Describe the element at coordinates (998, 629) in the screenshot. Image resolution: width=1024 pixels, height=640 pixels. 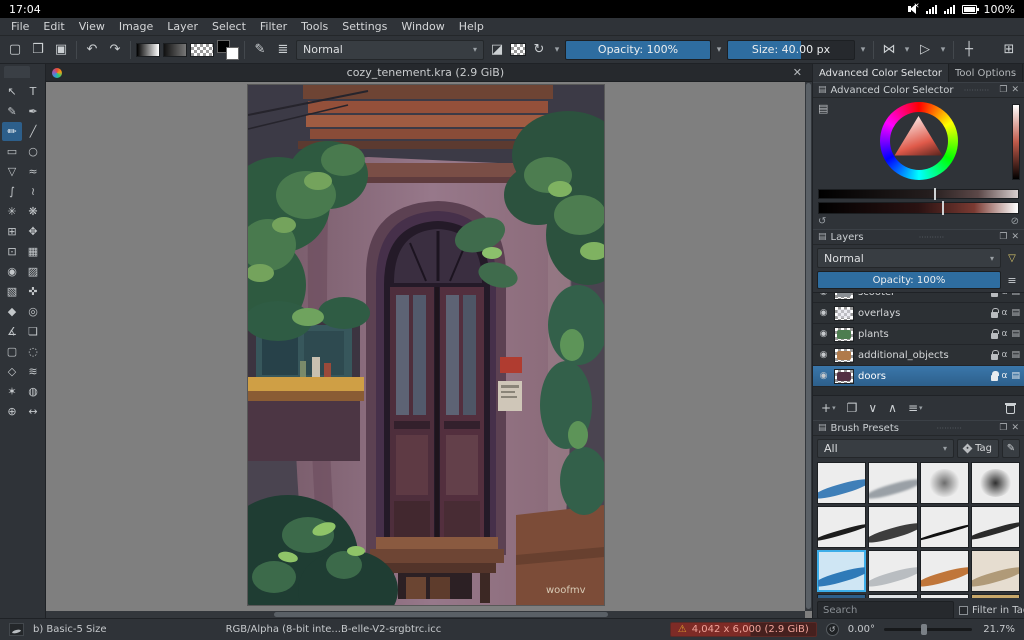
I see `zoom-level-value: 21.7%` at that location.